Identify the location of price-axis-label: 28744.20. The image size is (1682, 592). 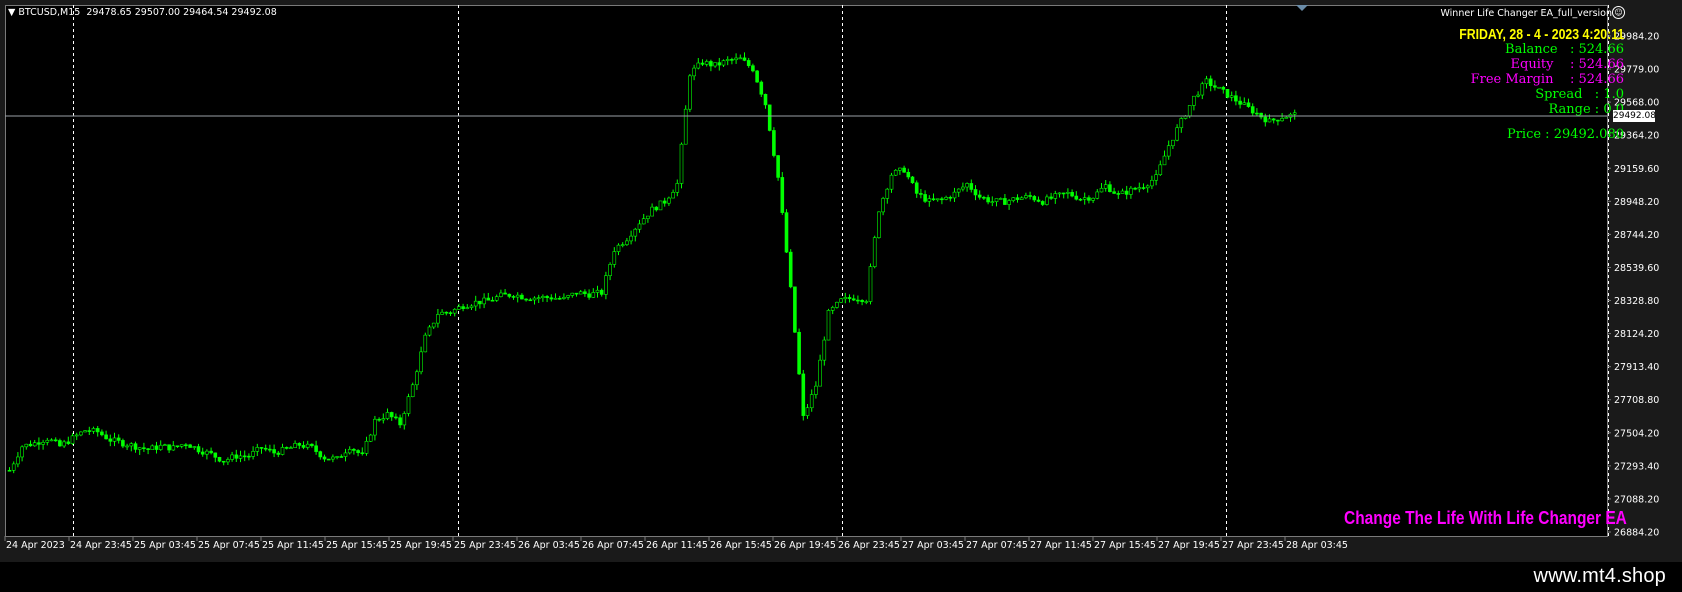
(1636, 235).